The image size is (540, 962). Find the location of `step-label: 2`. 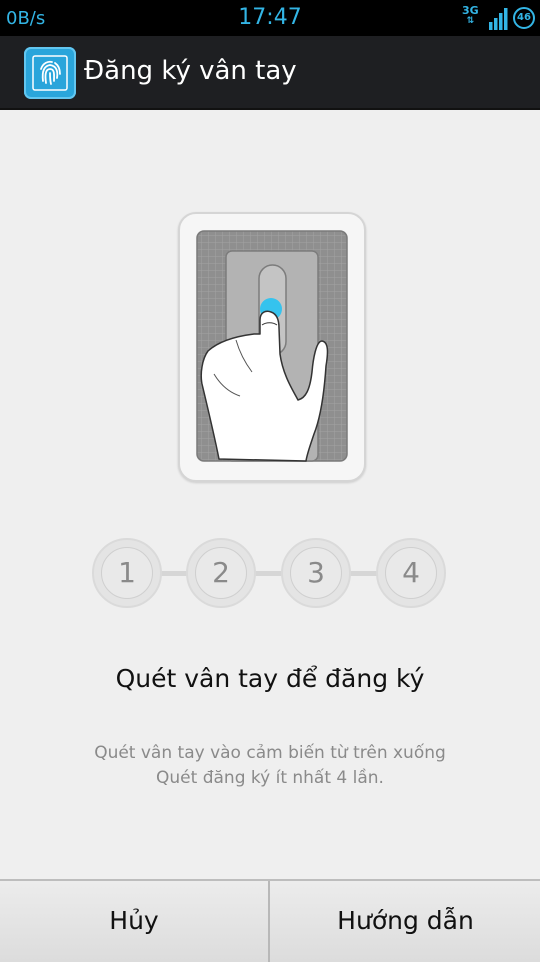

step-label: 2 is located at coordinates (221, 573).